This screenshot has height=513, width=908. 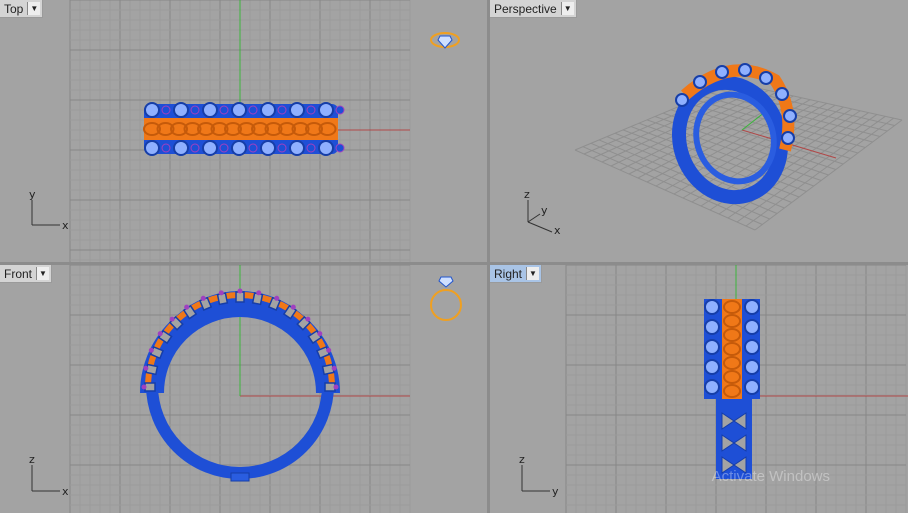 I want to click on perspective-view-canvas: z y x, so click(x=713, y=150).